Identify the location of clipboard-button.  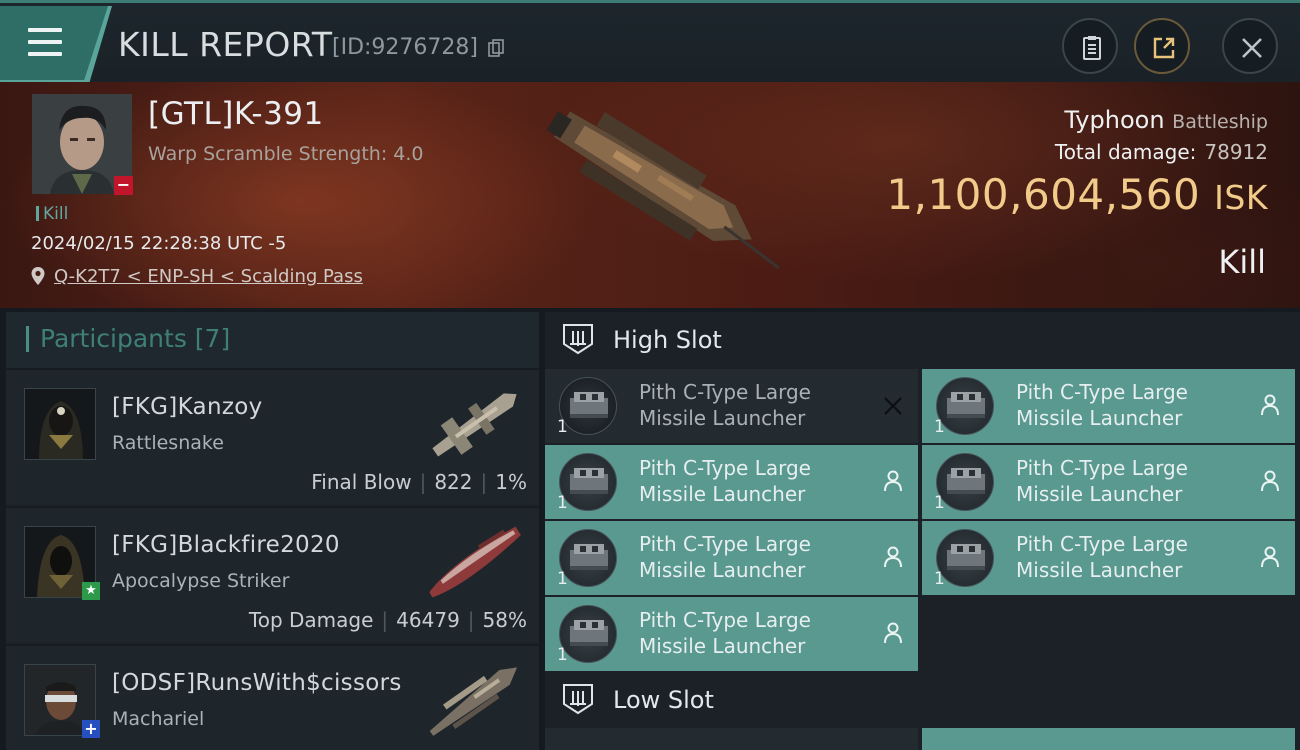
(1090, 46).